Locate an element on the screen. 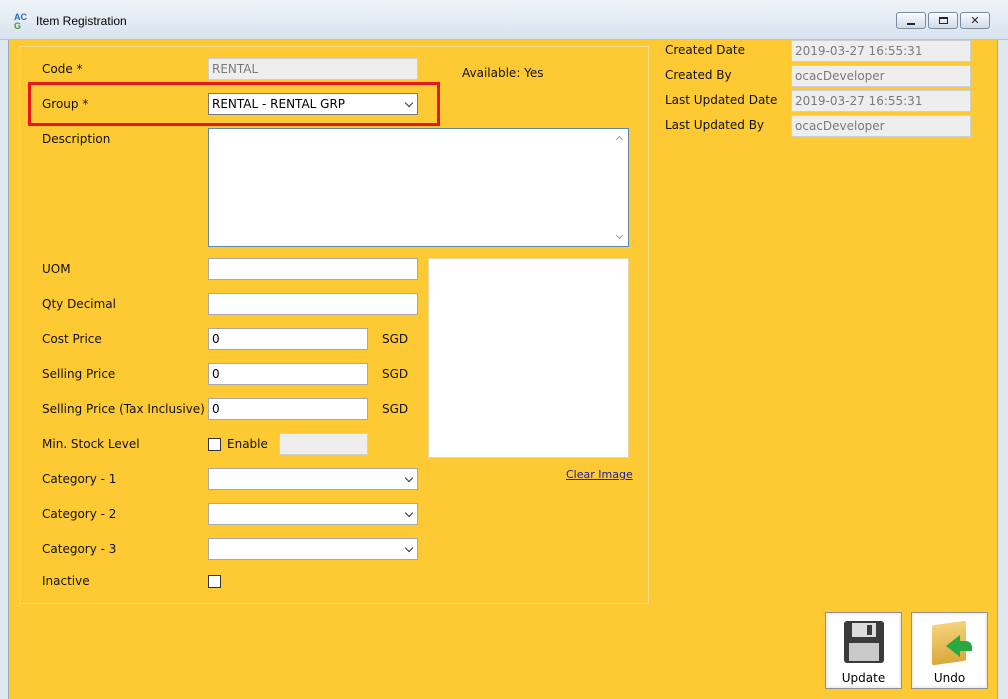  inactive-label: Inactive is located at coordinates (66, 581).